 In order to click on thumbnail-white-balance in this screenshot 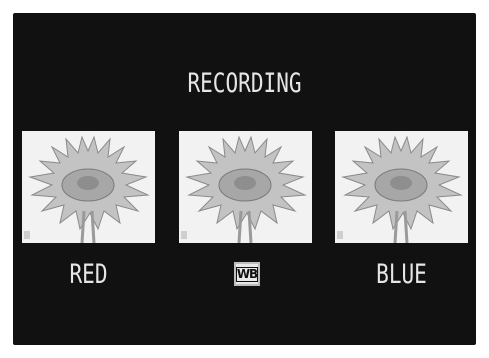, I will do `click(245, 187)`.